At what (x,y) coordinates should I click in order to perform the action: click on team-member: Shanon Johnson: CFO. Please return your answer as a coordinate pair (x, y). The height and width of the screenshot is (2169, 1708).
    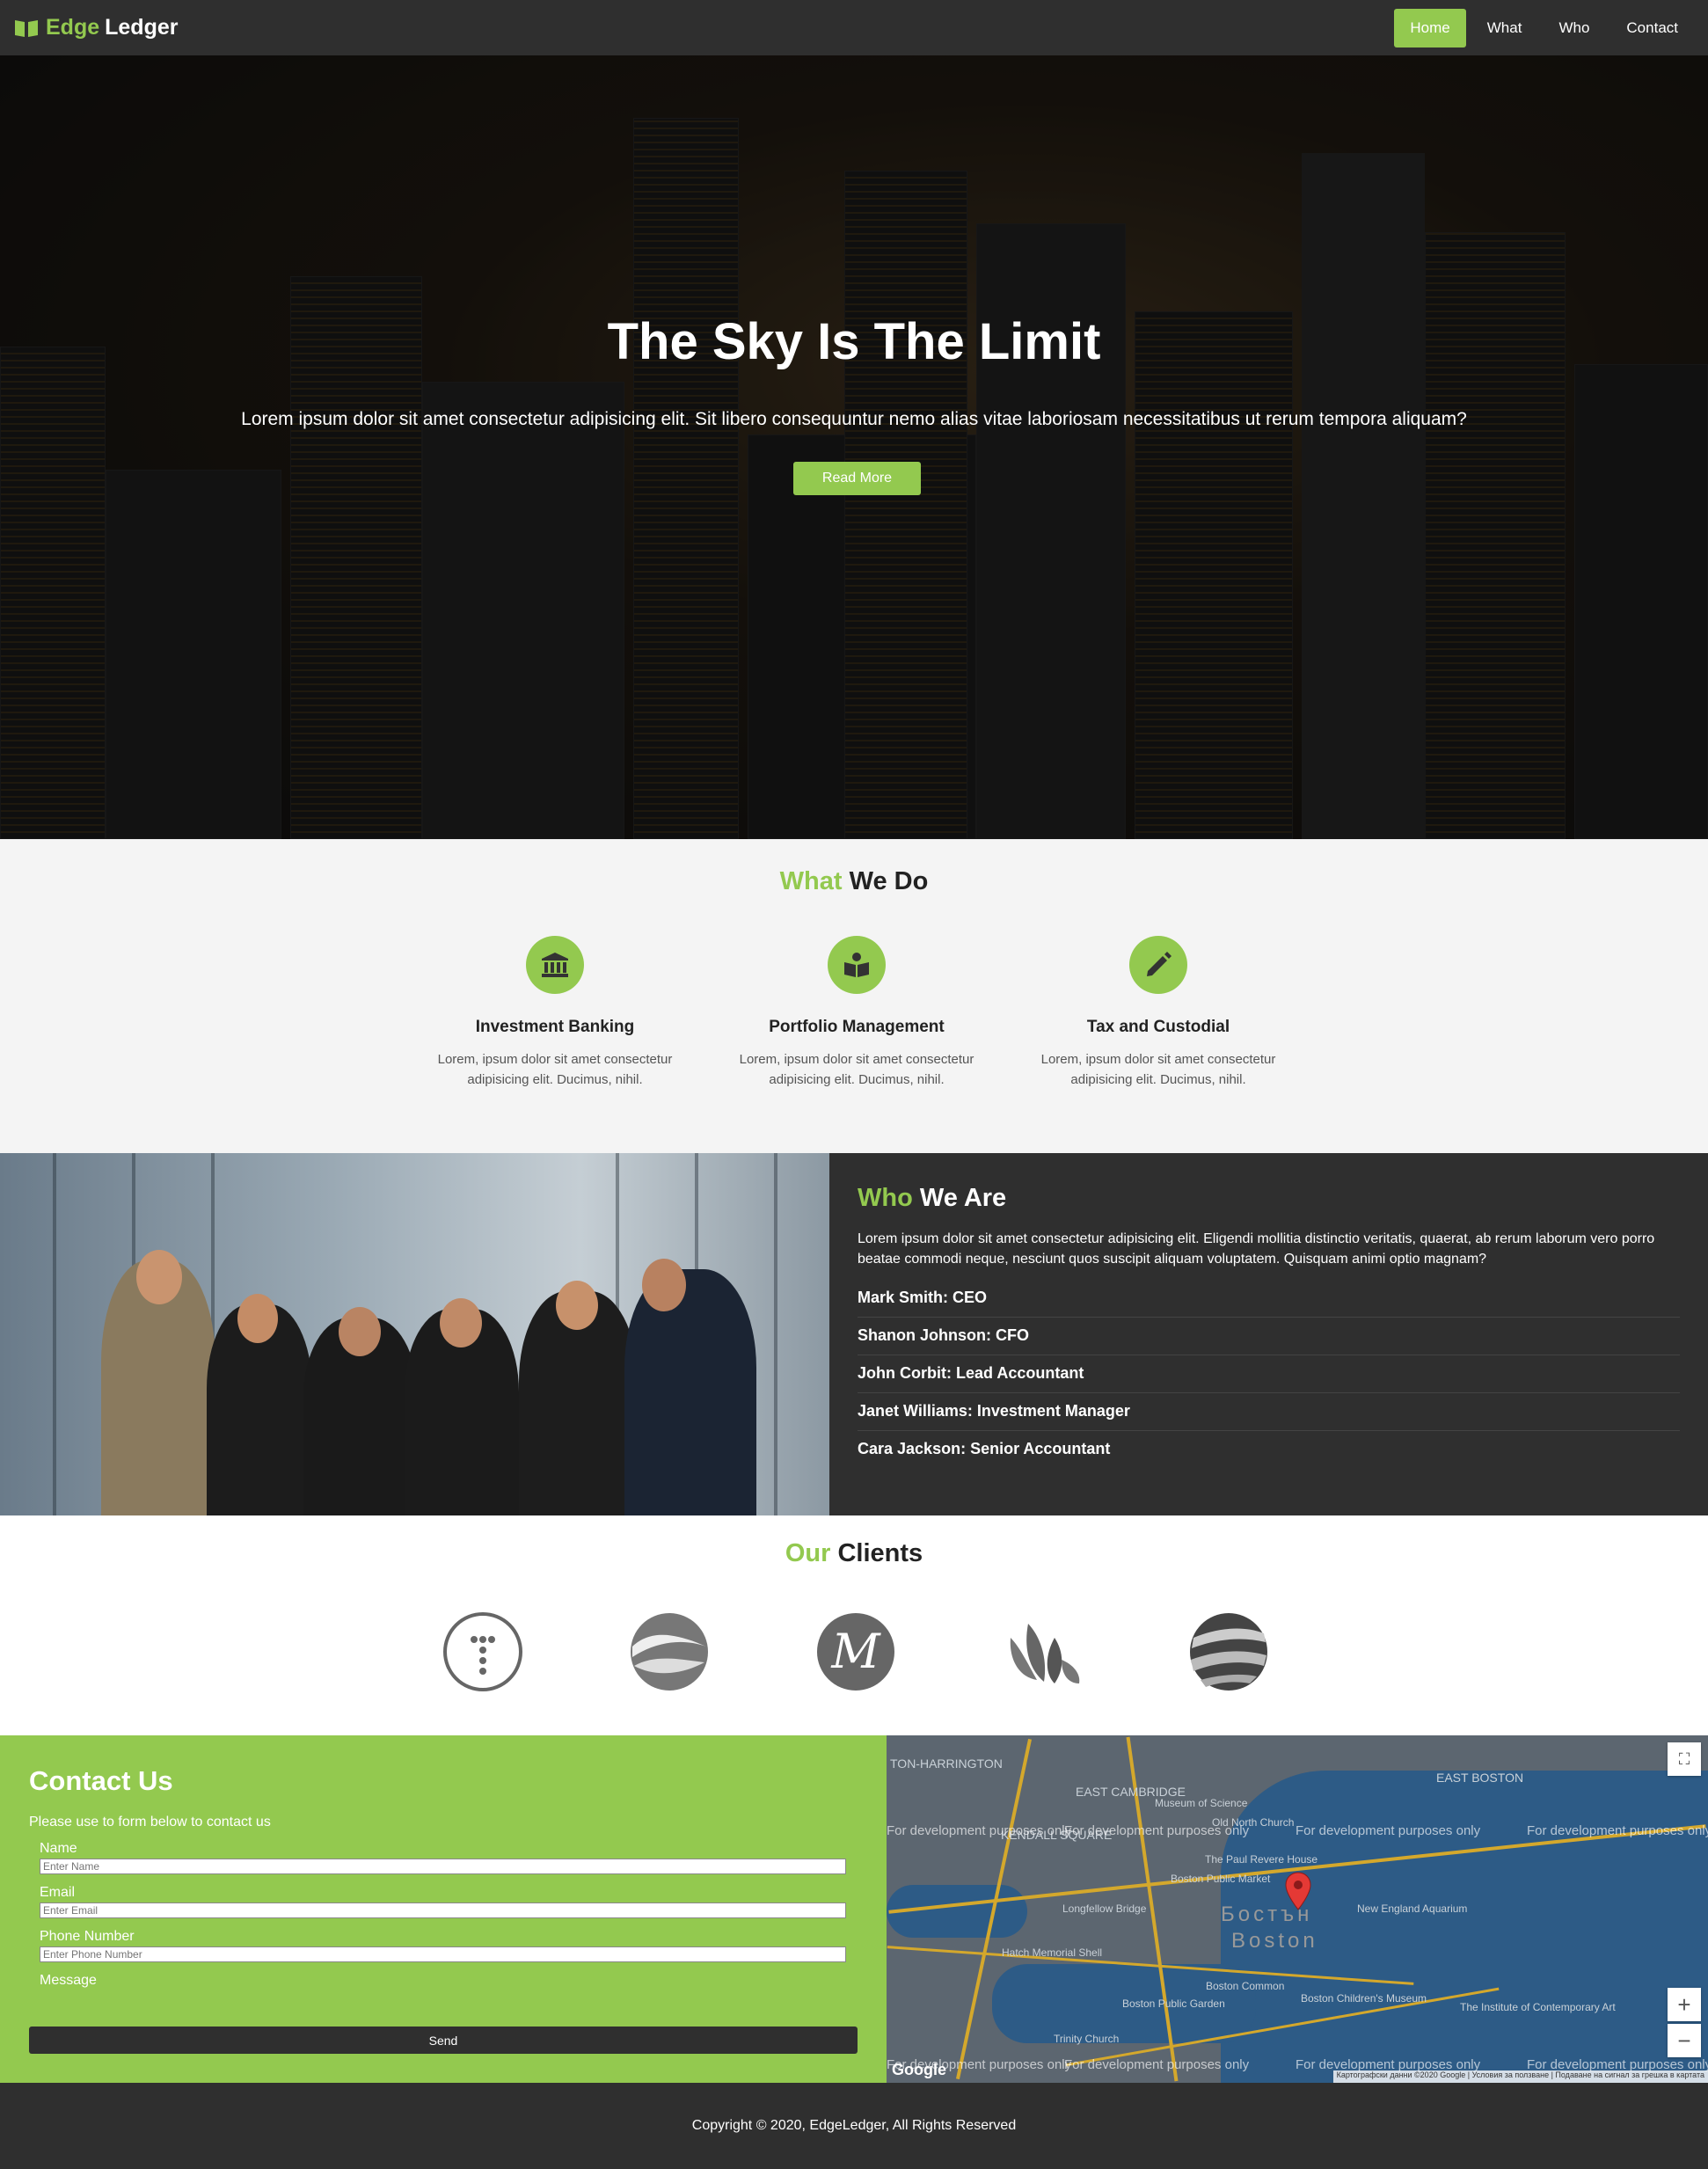
    Looking at the image, I should click on (1269, 1336).